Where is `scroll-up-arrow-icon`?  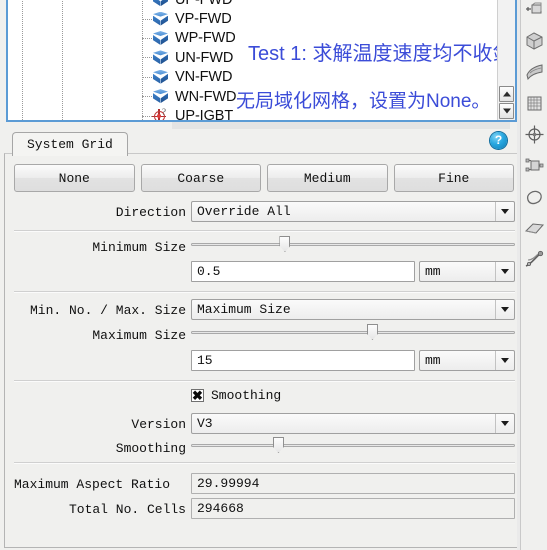 scroll-up-arrow-icon is located at coordinates (506, 94).